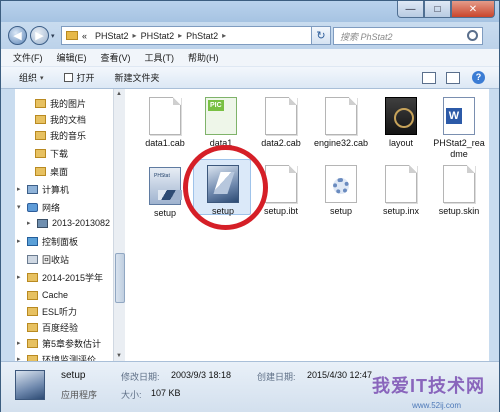 Image resolution: width=500 pixels, height=412 pixels. I want to click on nav-item-label: 环境监测评价, so click(69, 358).